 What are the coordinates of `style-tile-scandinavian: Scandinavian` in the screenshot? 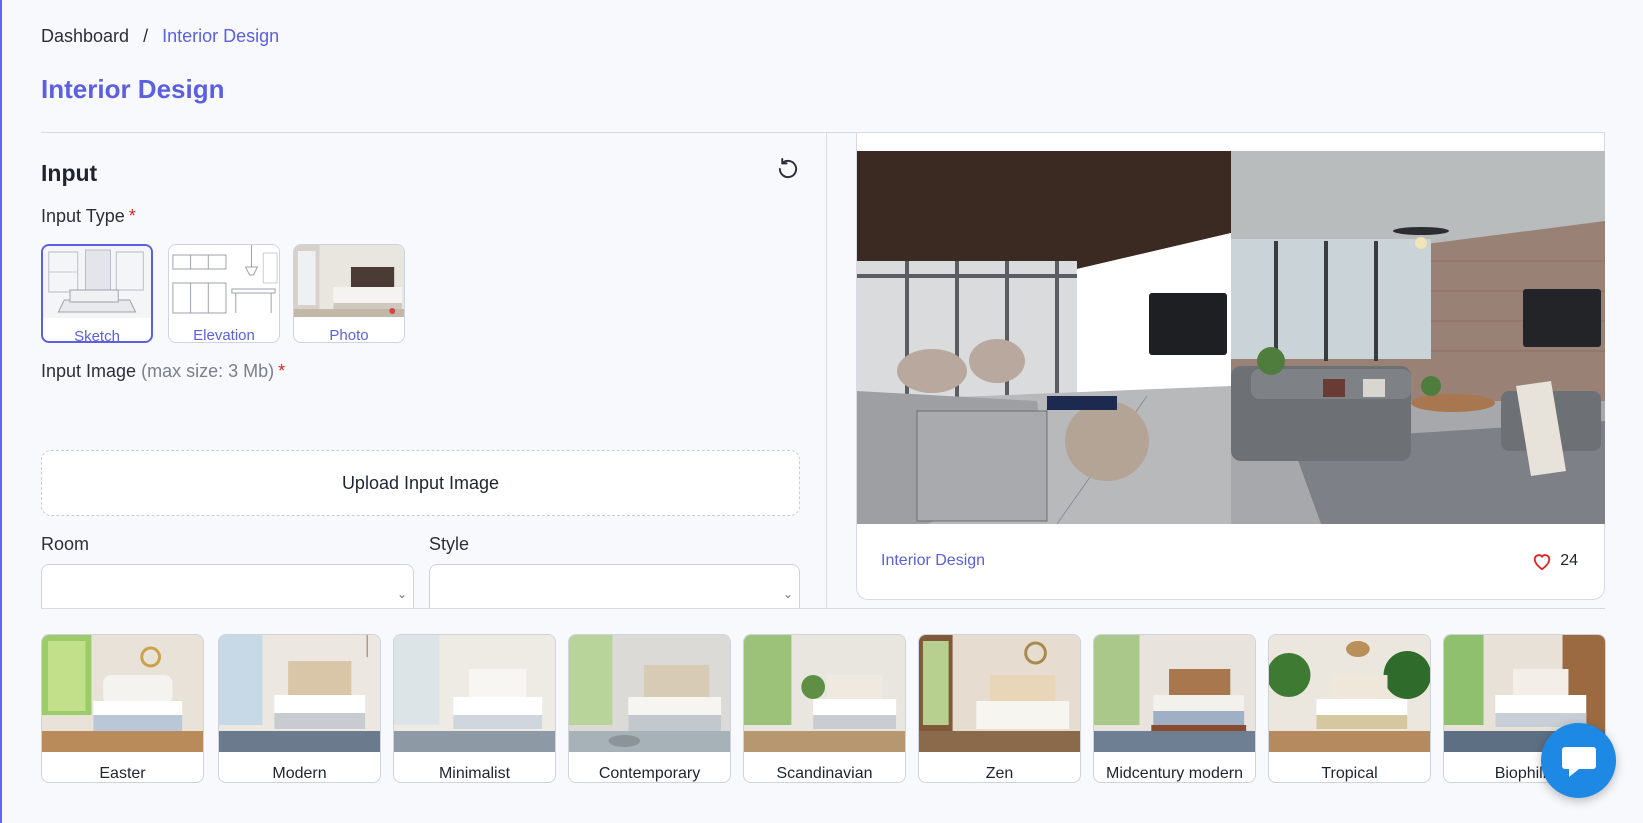 It's located at (824, 708).